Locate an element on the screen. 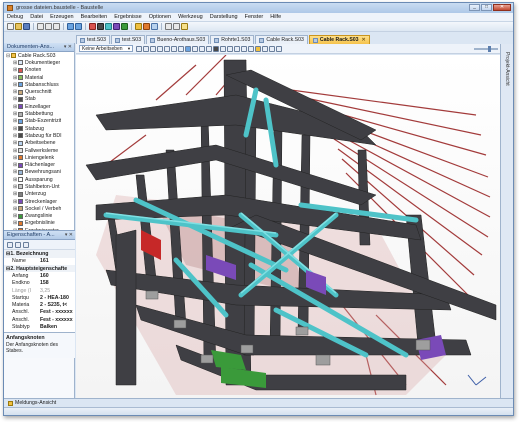 Image resolution: width=519 pixels, height=422 pixels. load-icon is located at coordinates (138, 26).